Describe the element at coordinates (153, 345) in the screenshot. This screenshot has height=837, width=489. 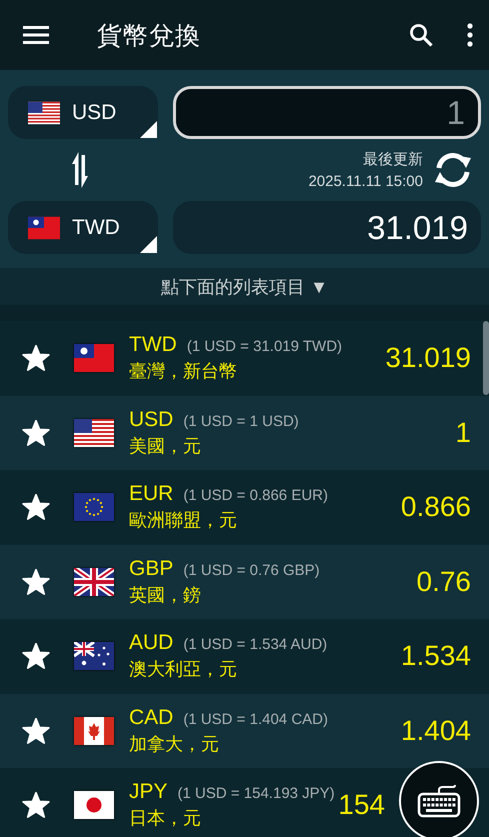
I see `currency-code: TWD` at that location.